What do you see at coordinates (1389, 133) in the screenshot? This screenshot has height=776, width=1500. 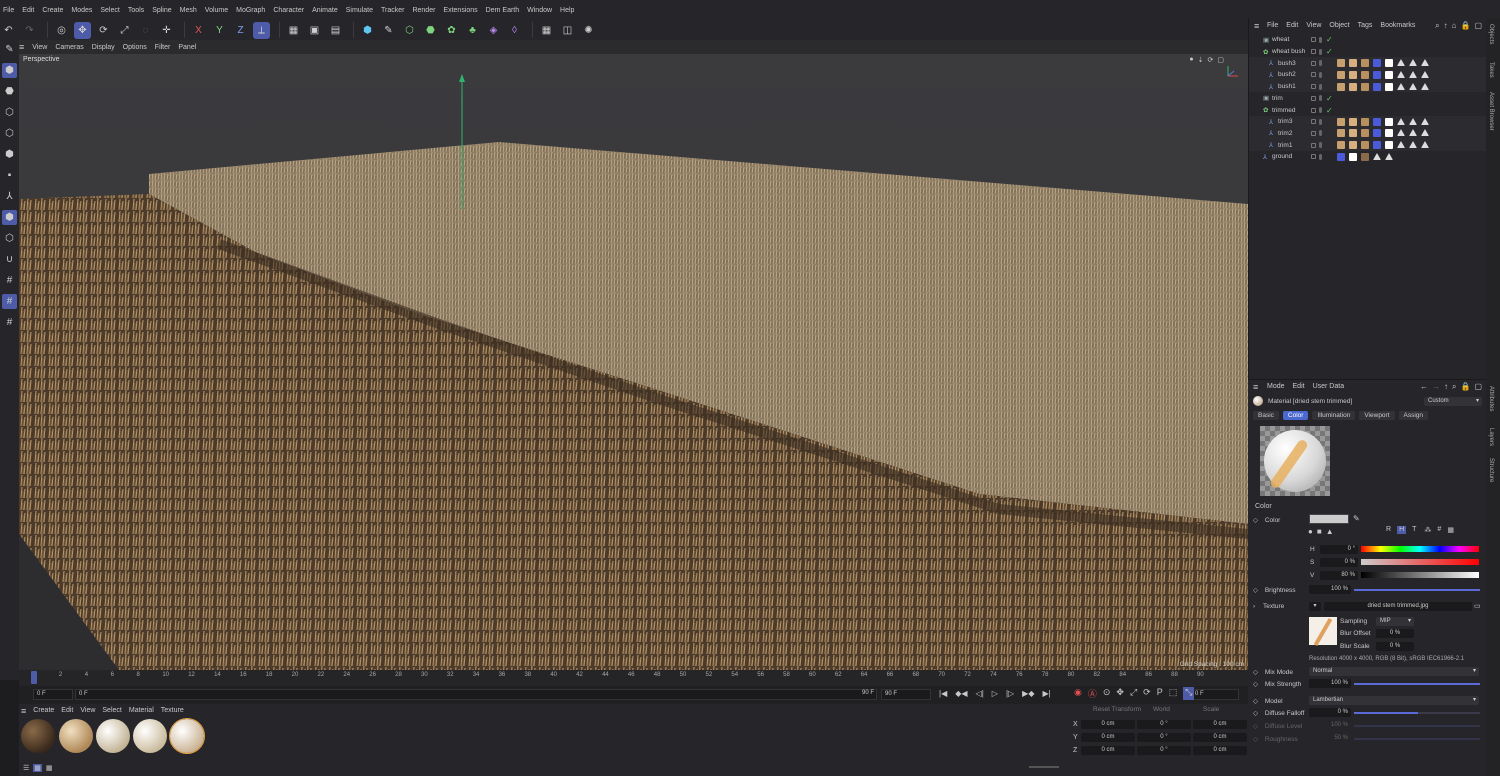 I see `phong-tag-icon` at bounding box center [1389, 133].